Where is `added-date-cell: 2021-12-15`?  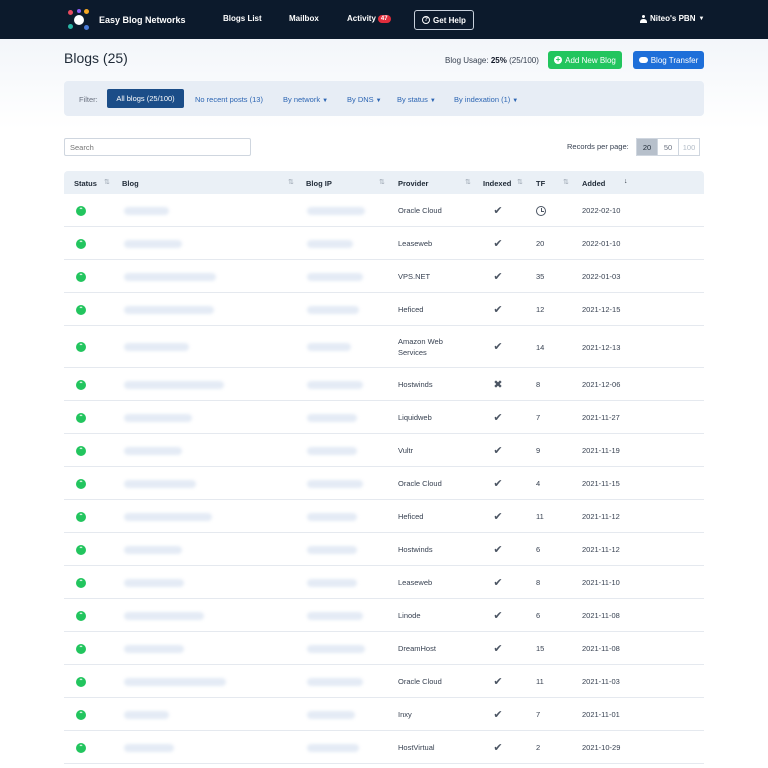
added-date-cell: 2021-12-15 is located at coordinates (601, 309).